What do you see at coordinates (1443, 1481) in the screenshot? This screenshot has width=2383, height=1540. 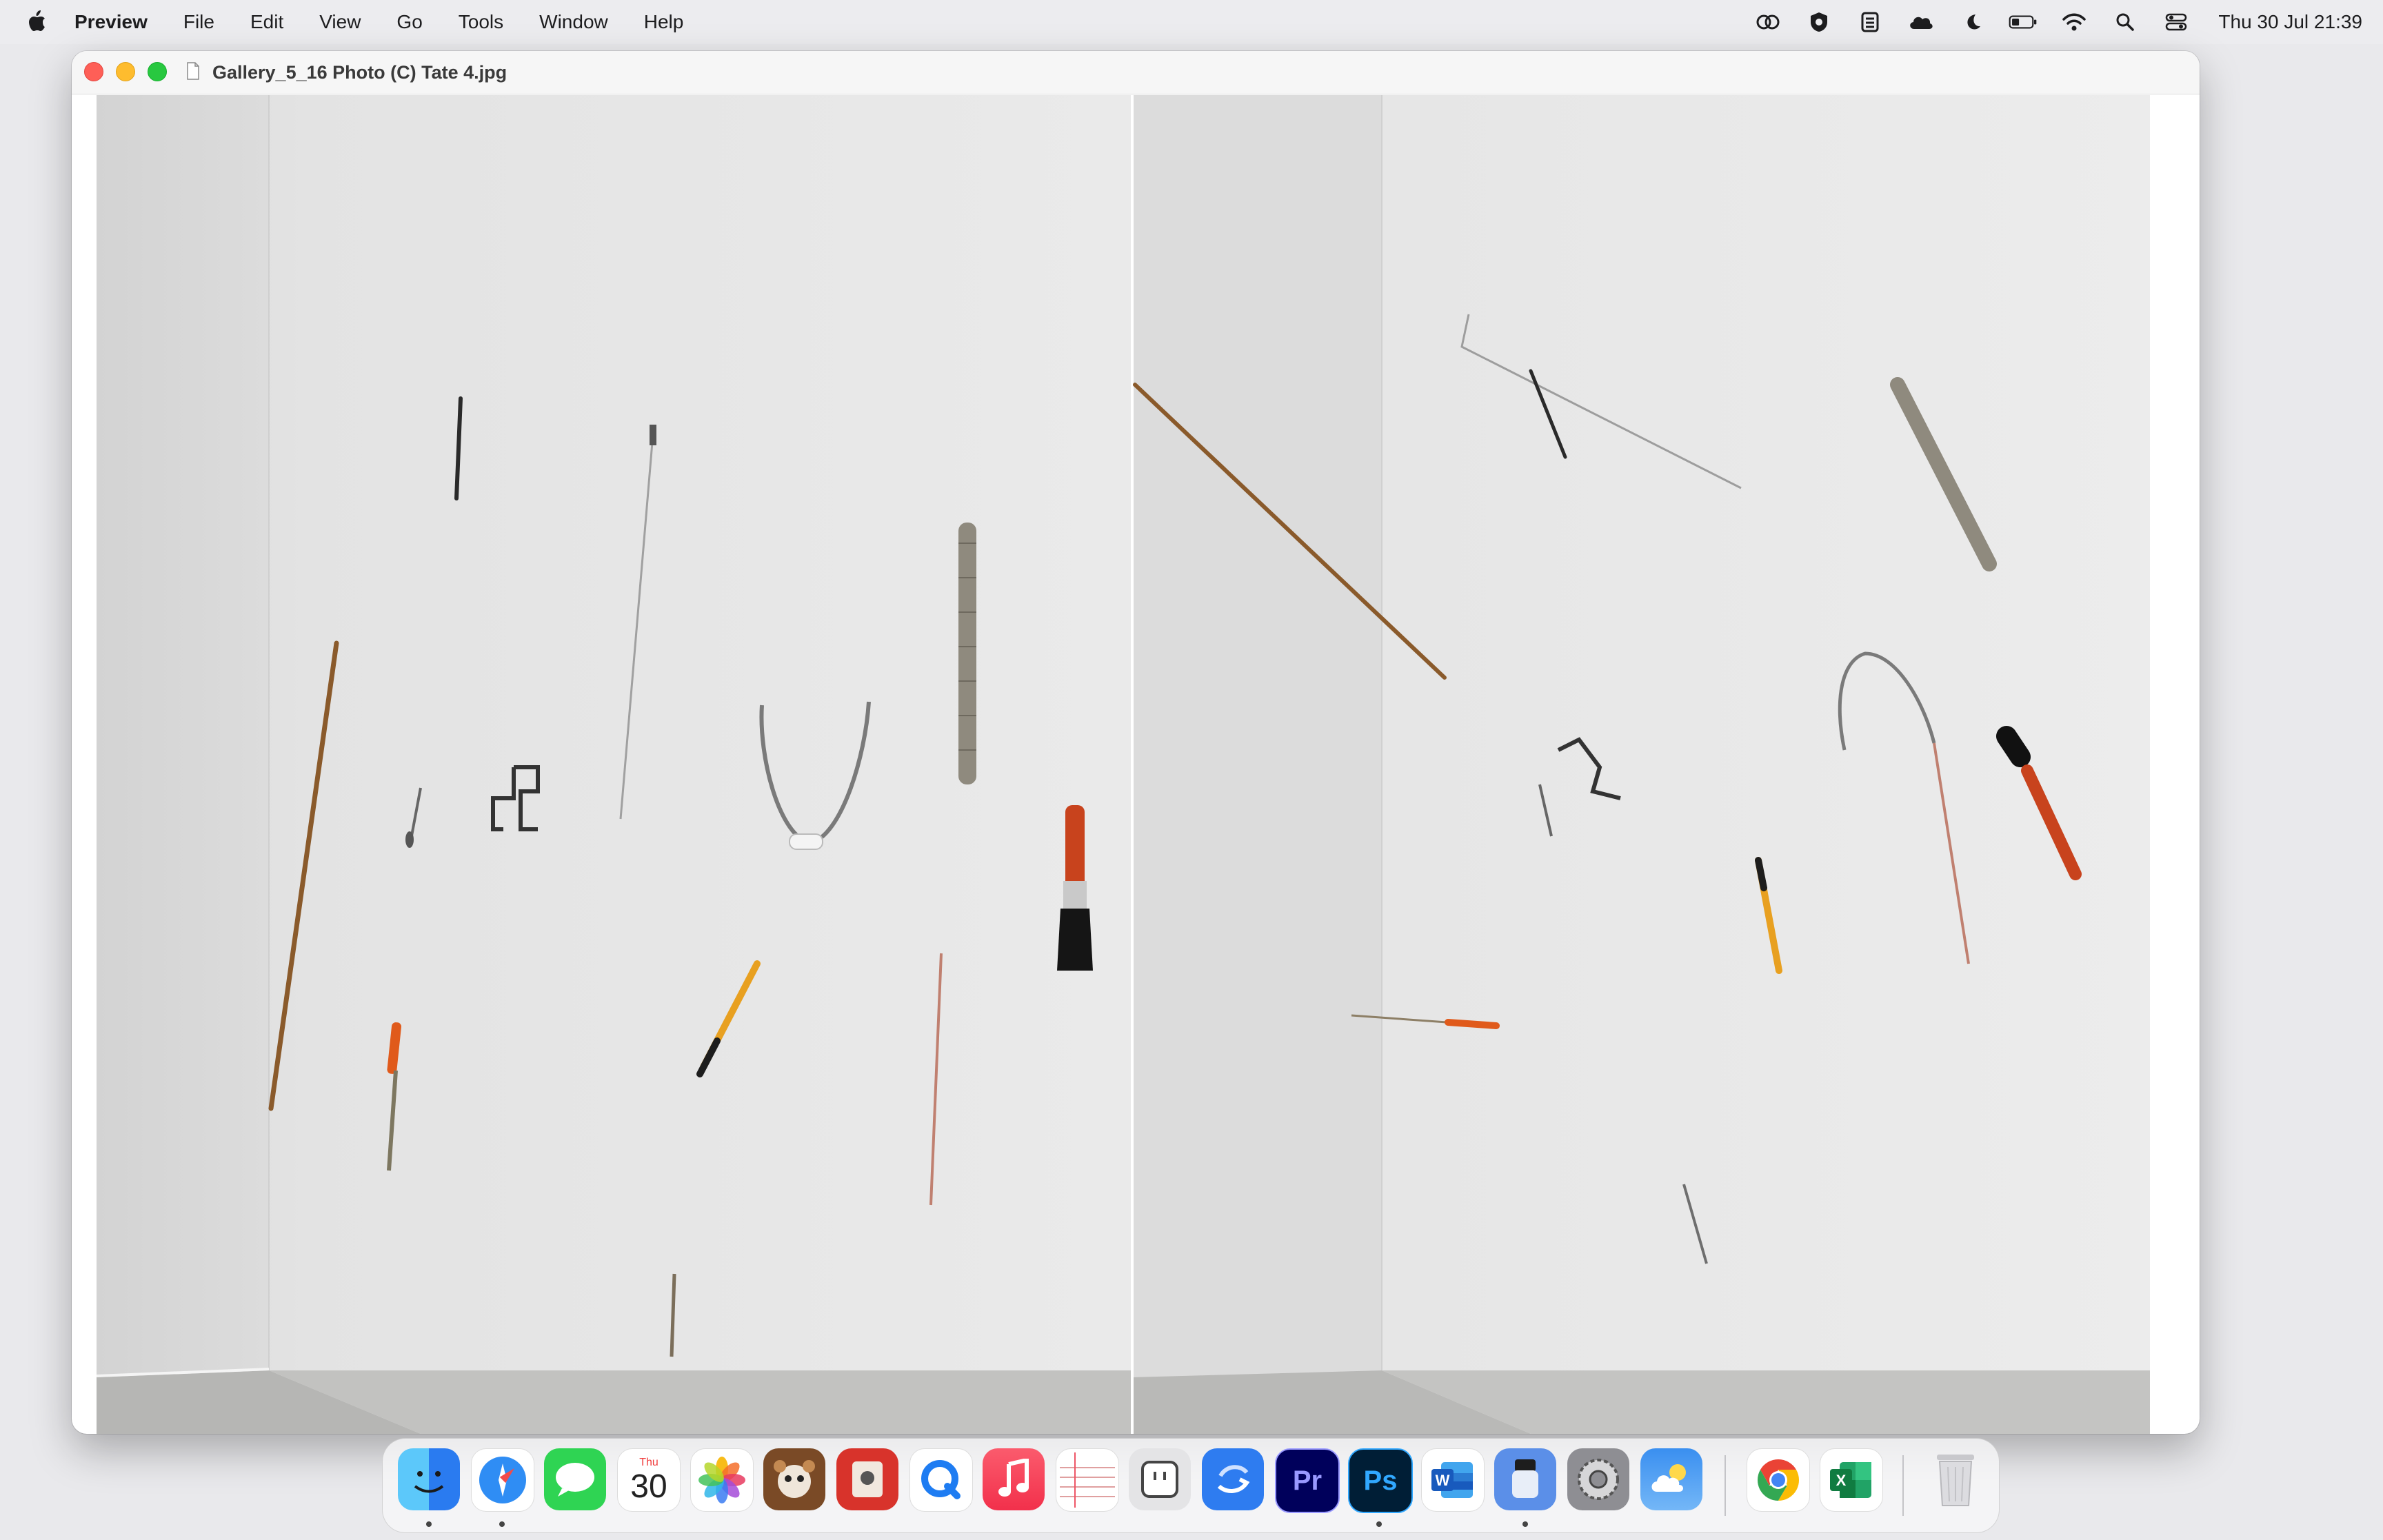 I see `svg-text: W` at bounding box center [1443, 1481].